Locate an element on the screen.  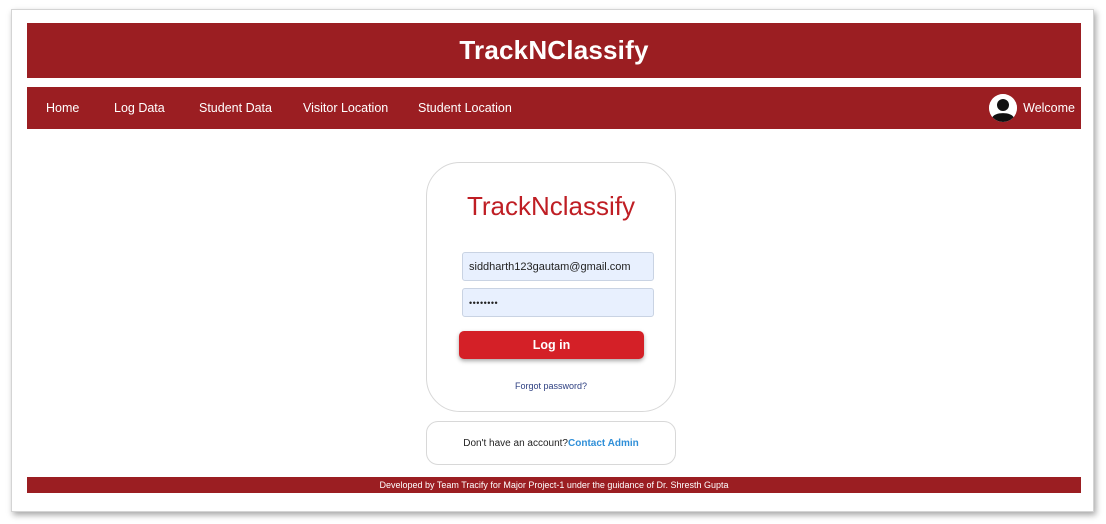
user-menu: Welcome is located at coordinates (1032, 108).